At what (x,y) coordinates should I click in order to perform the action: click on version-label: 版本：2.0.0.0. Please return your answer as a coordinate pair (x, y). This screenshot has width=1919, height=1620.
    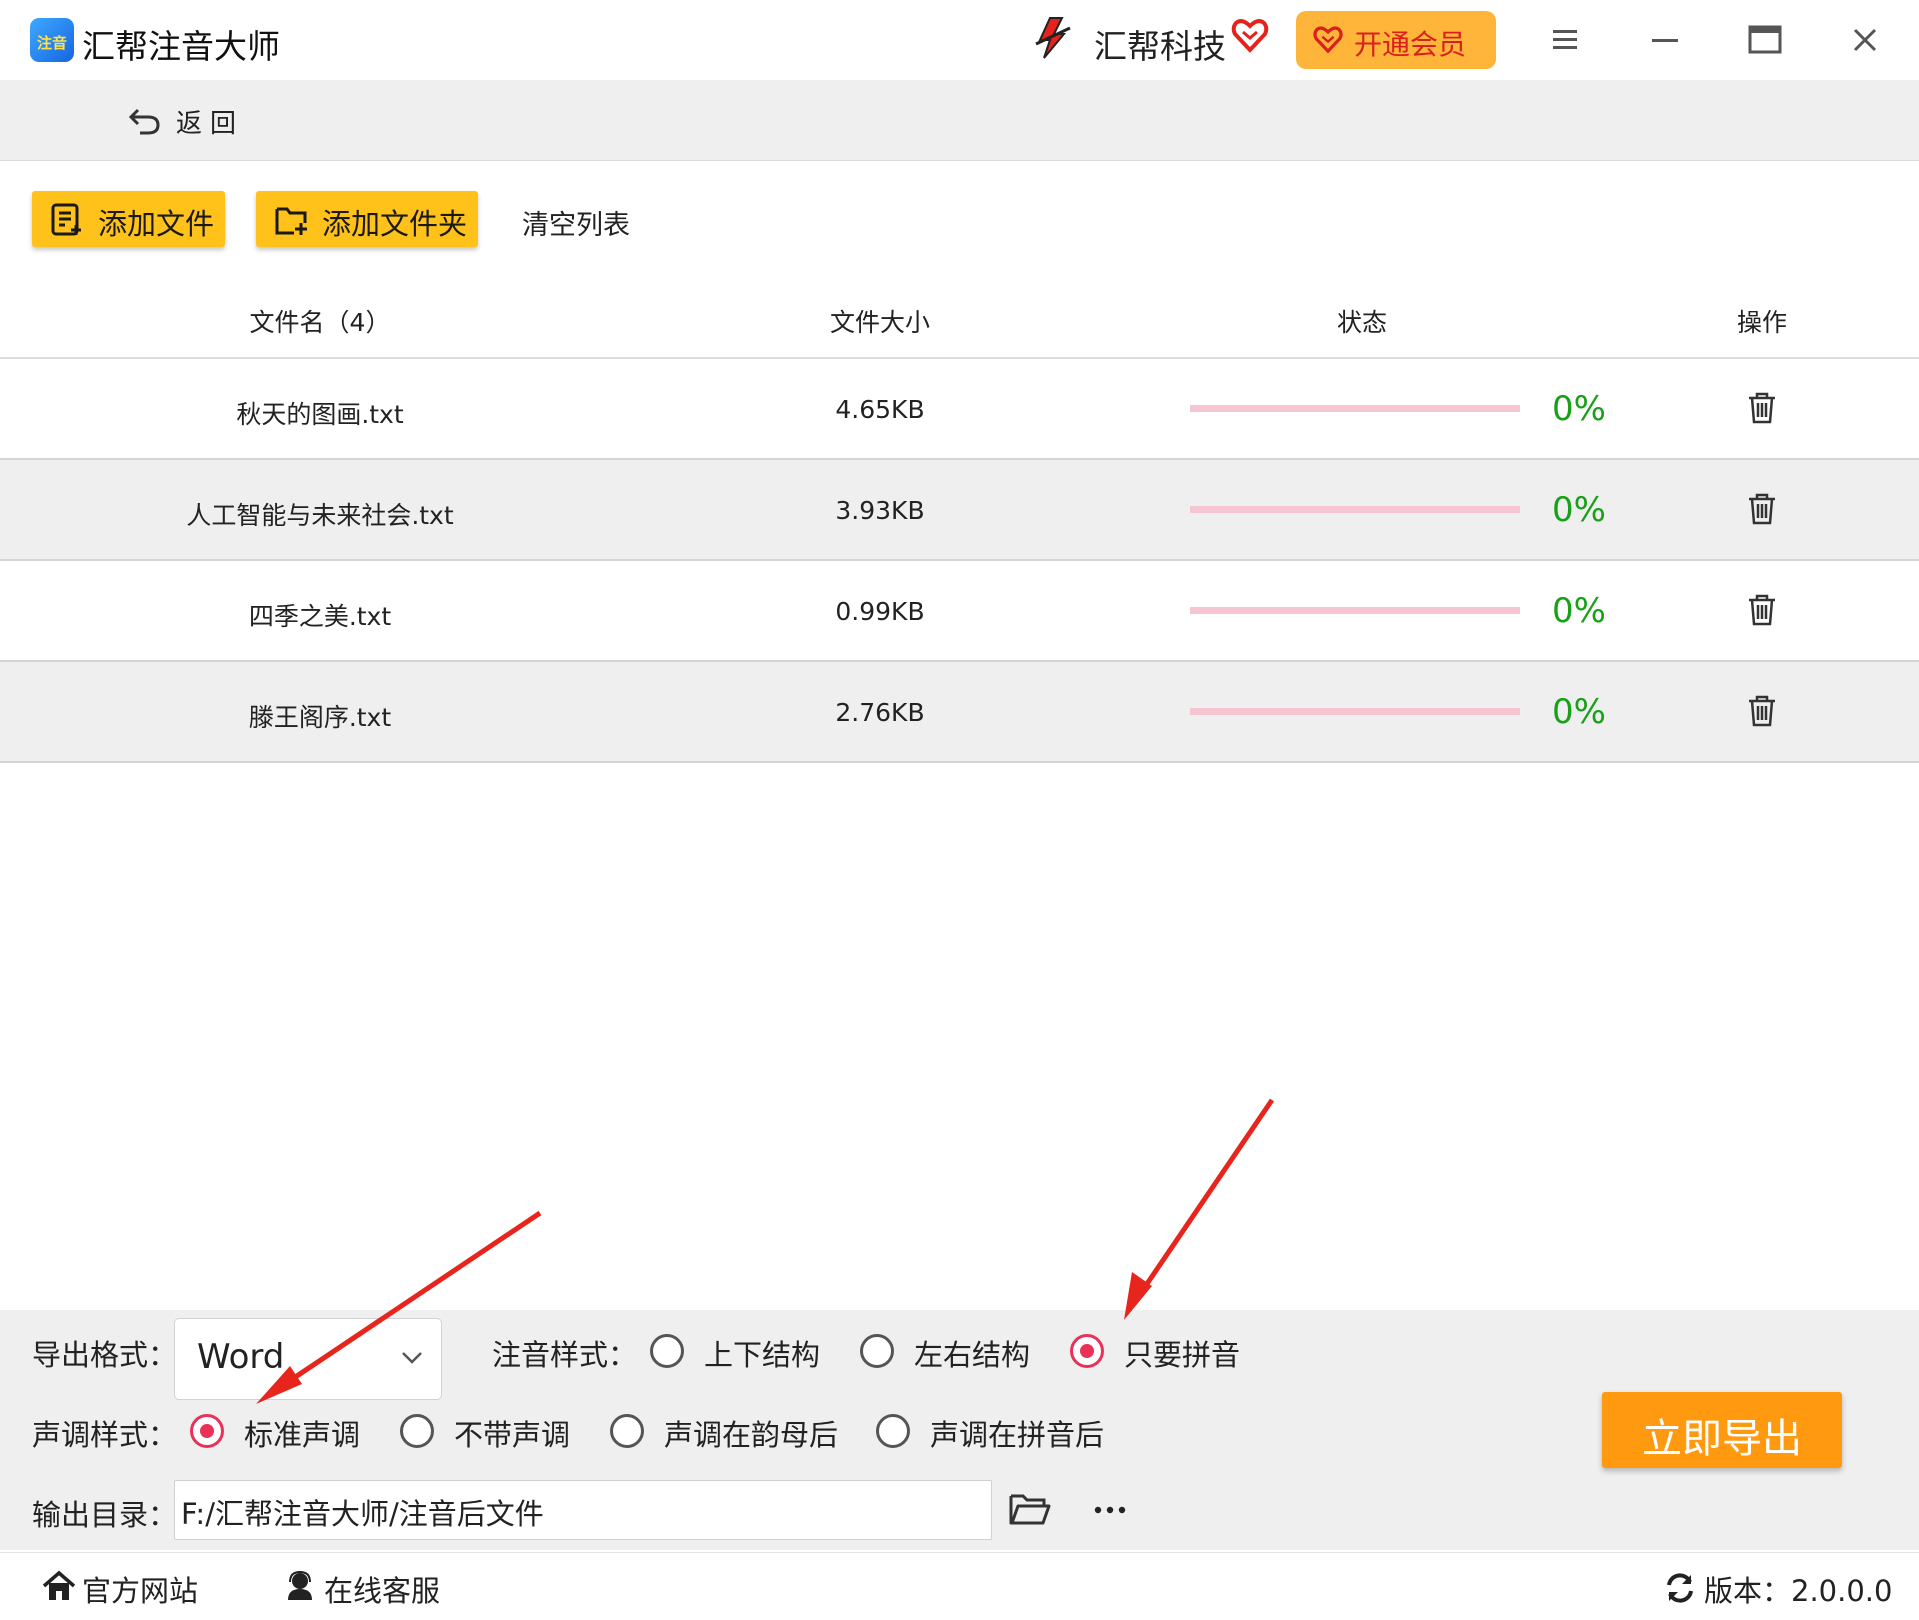
    Looking at the image, I should click on (1798, 1591).